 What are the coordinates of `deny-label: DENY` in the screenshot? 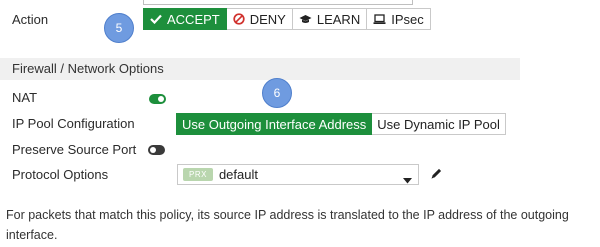 It's located at (267, 19).